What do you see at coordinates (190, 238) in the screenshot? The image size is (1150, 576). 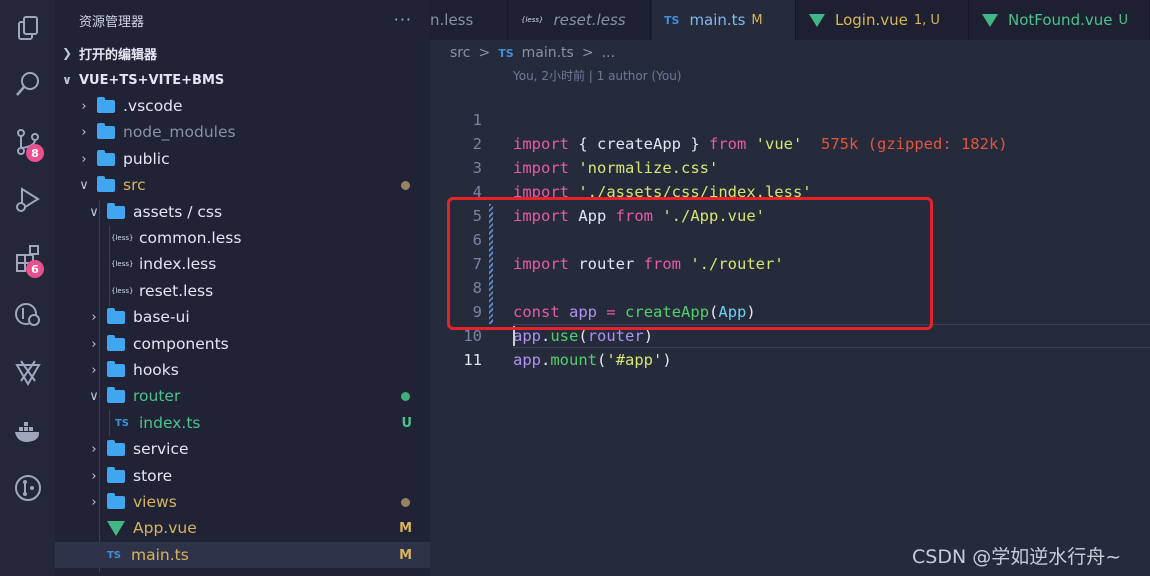 I see `tree-label: common.less` at bounding box center [190, 238].